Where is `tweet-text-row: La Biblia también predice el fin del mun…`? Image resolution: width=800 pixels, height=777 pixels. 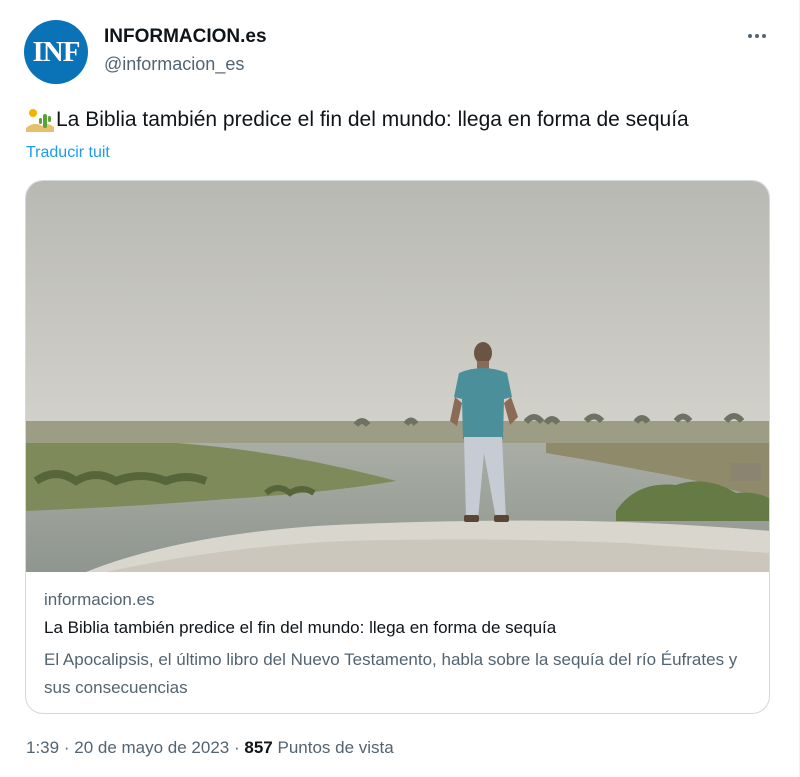
tweet-text-row: La Biblia también predice el fin del mun… is located at coordinates (357, 120).